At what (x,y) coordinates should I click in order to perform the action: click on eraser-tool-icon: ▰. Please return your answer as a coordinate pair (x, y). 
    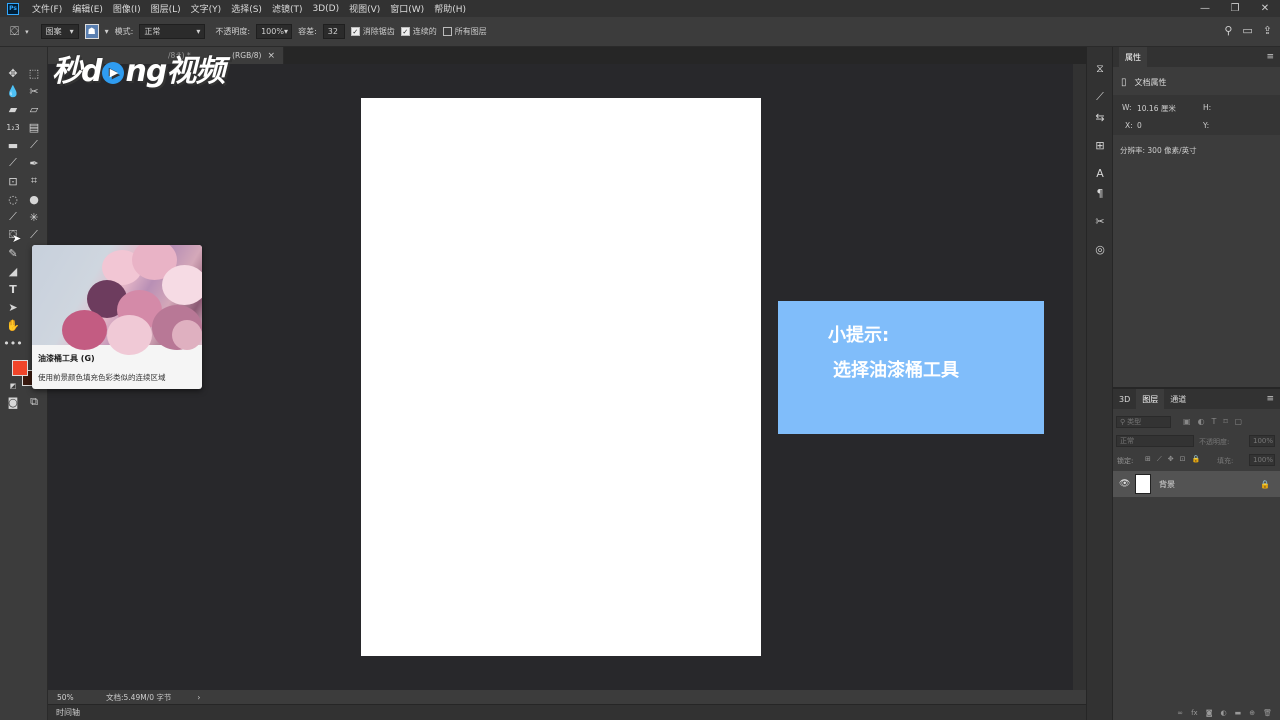
    Looking at the image, I should click on (13, 109).